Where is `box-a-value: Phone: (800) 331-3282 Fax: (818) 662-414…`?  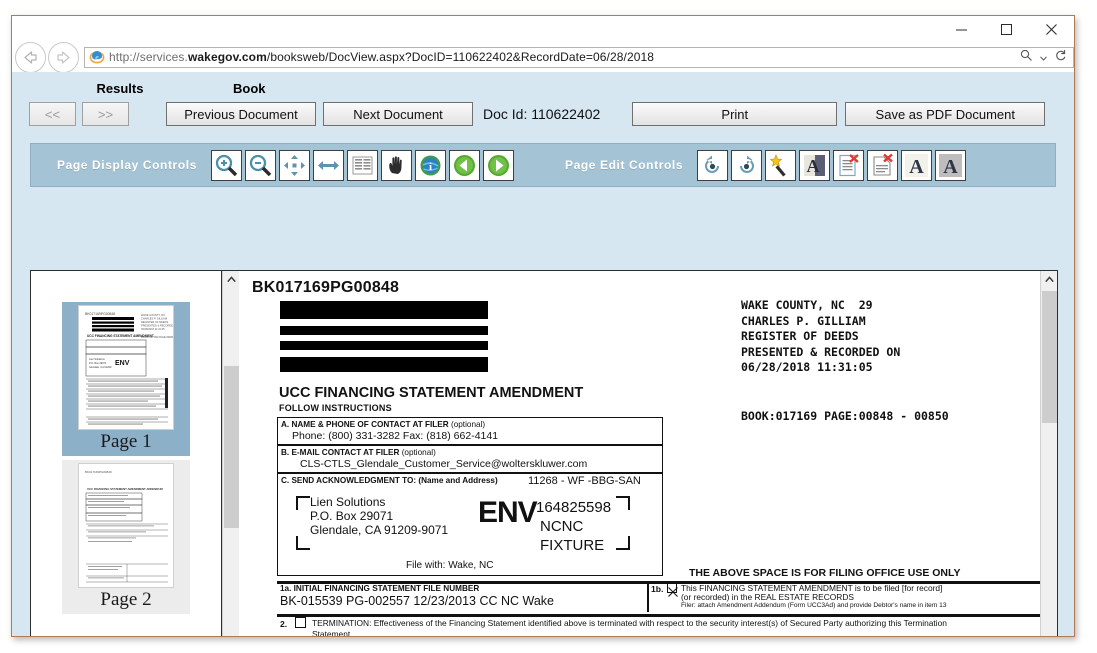 box-a-value: Phone: (800) 331-3282 Fax: (818) 662-414… is located at coordinates (395, 436).